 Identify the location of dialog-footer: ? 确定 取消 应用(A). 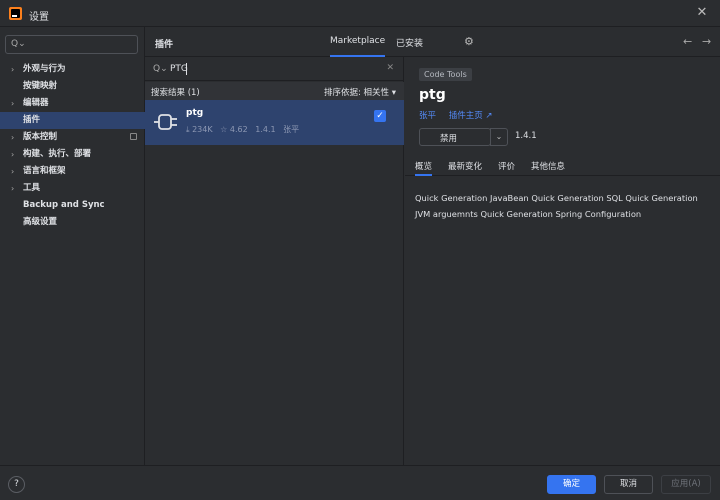
(360, 482).